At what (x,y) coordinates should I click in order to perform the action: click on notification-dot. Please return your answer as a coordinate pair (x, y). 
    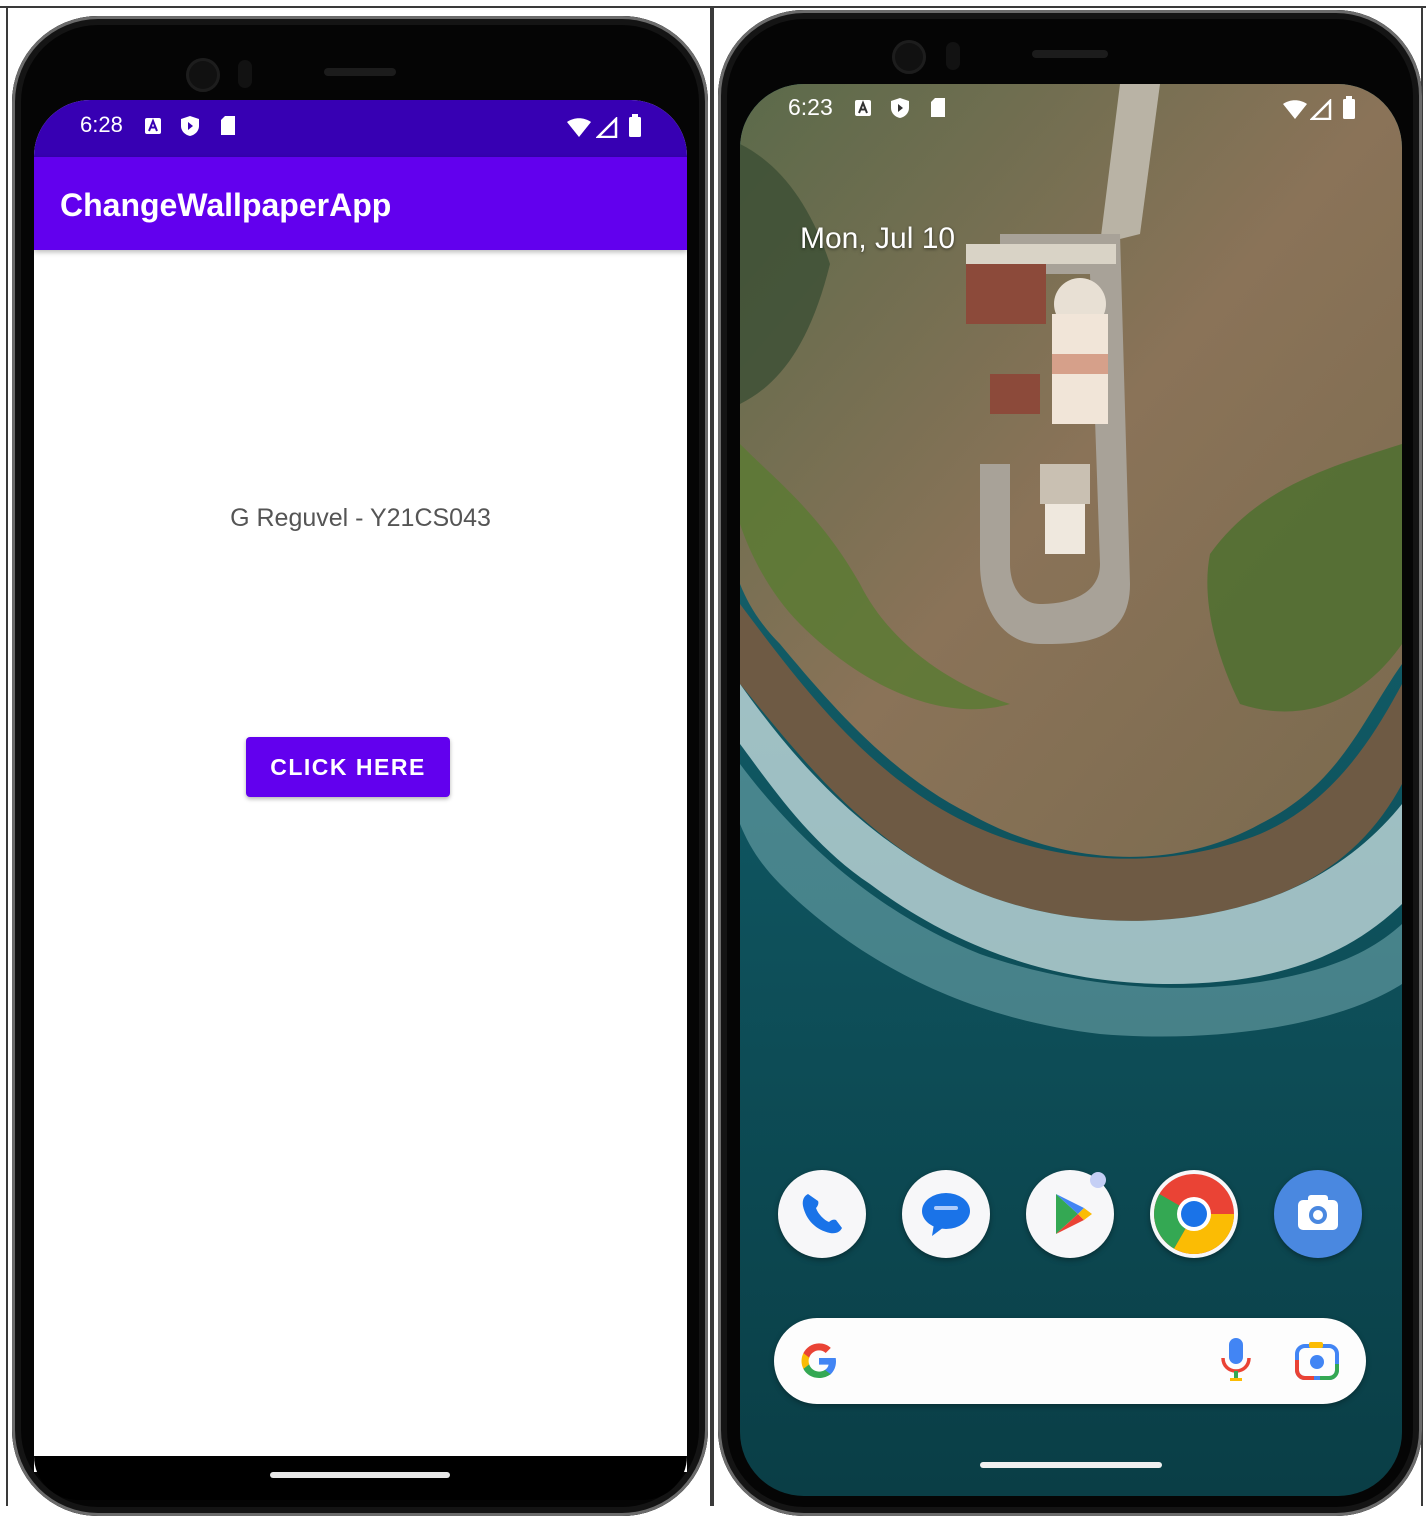
    Looking at the image, I should click on (1098, 1180).